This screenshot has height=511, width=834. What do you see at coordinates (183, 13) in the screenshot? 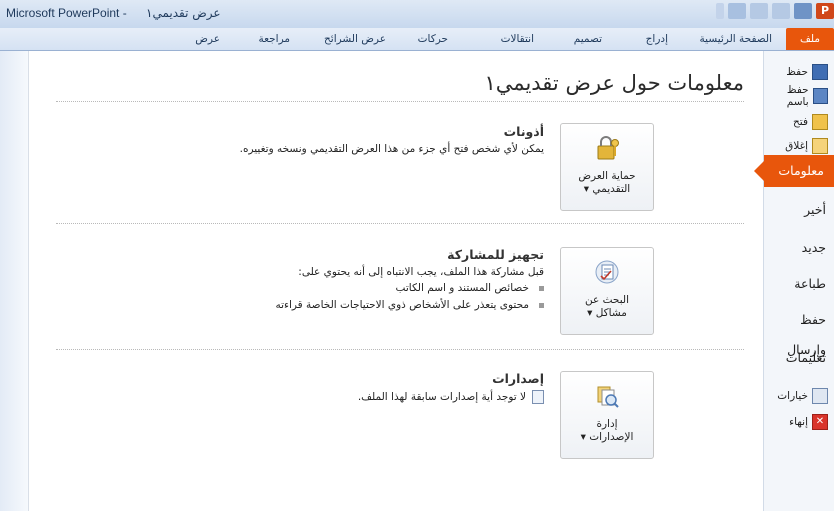
I see `document-title: عرض تقديمي١` at bounding box center [183, 13].